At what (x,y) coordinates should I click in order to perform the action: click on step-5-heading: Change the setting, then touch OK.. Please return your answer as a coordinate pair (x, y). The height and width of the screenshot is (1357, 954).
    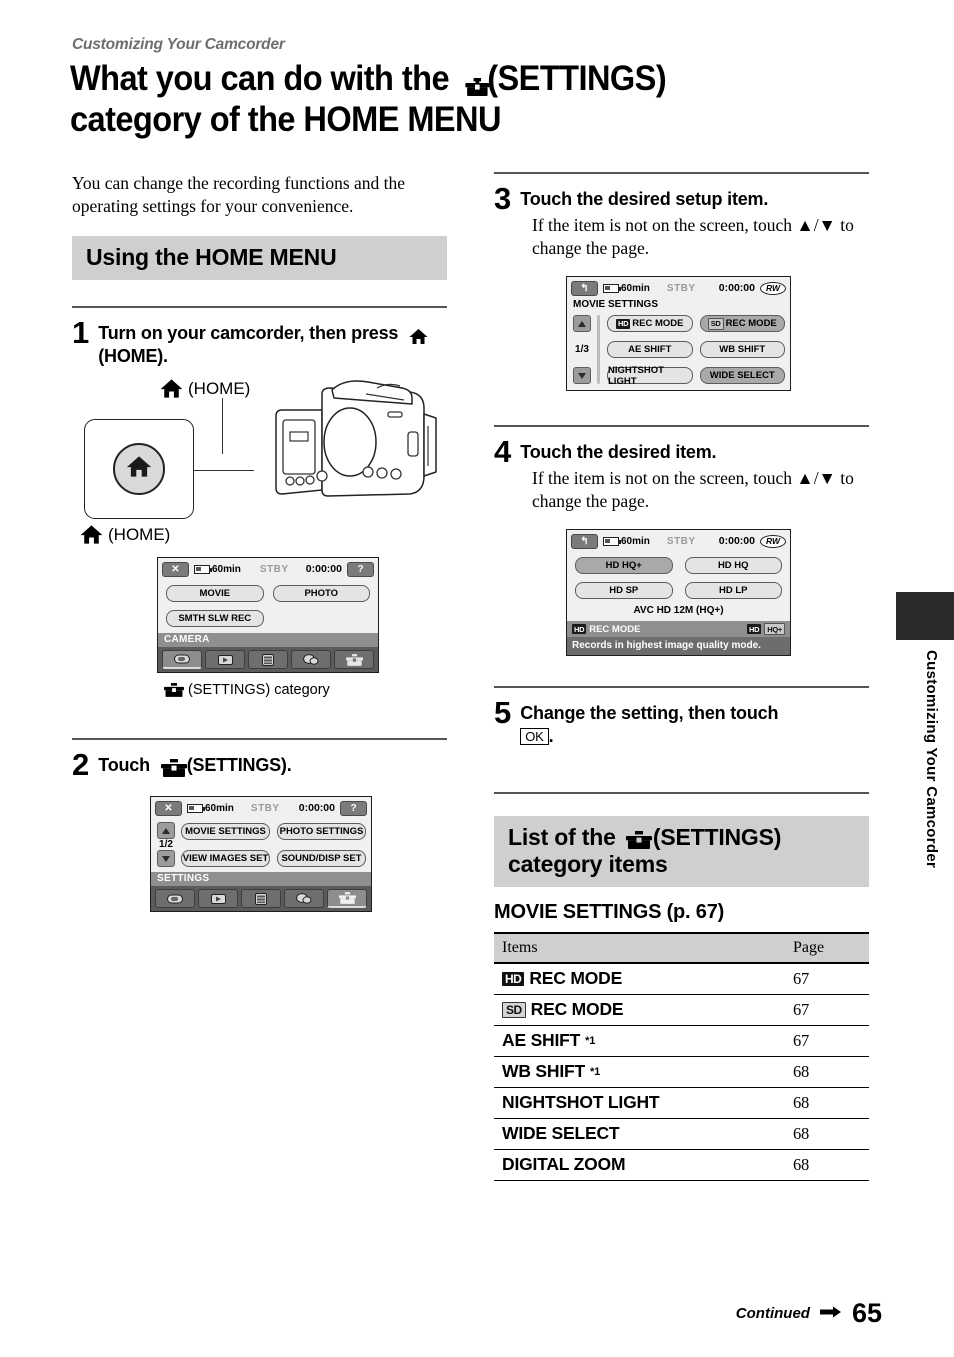
    Looking at the image, I should click on (649, 723).